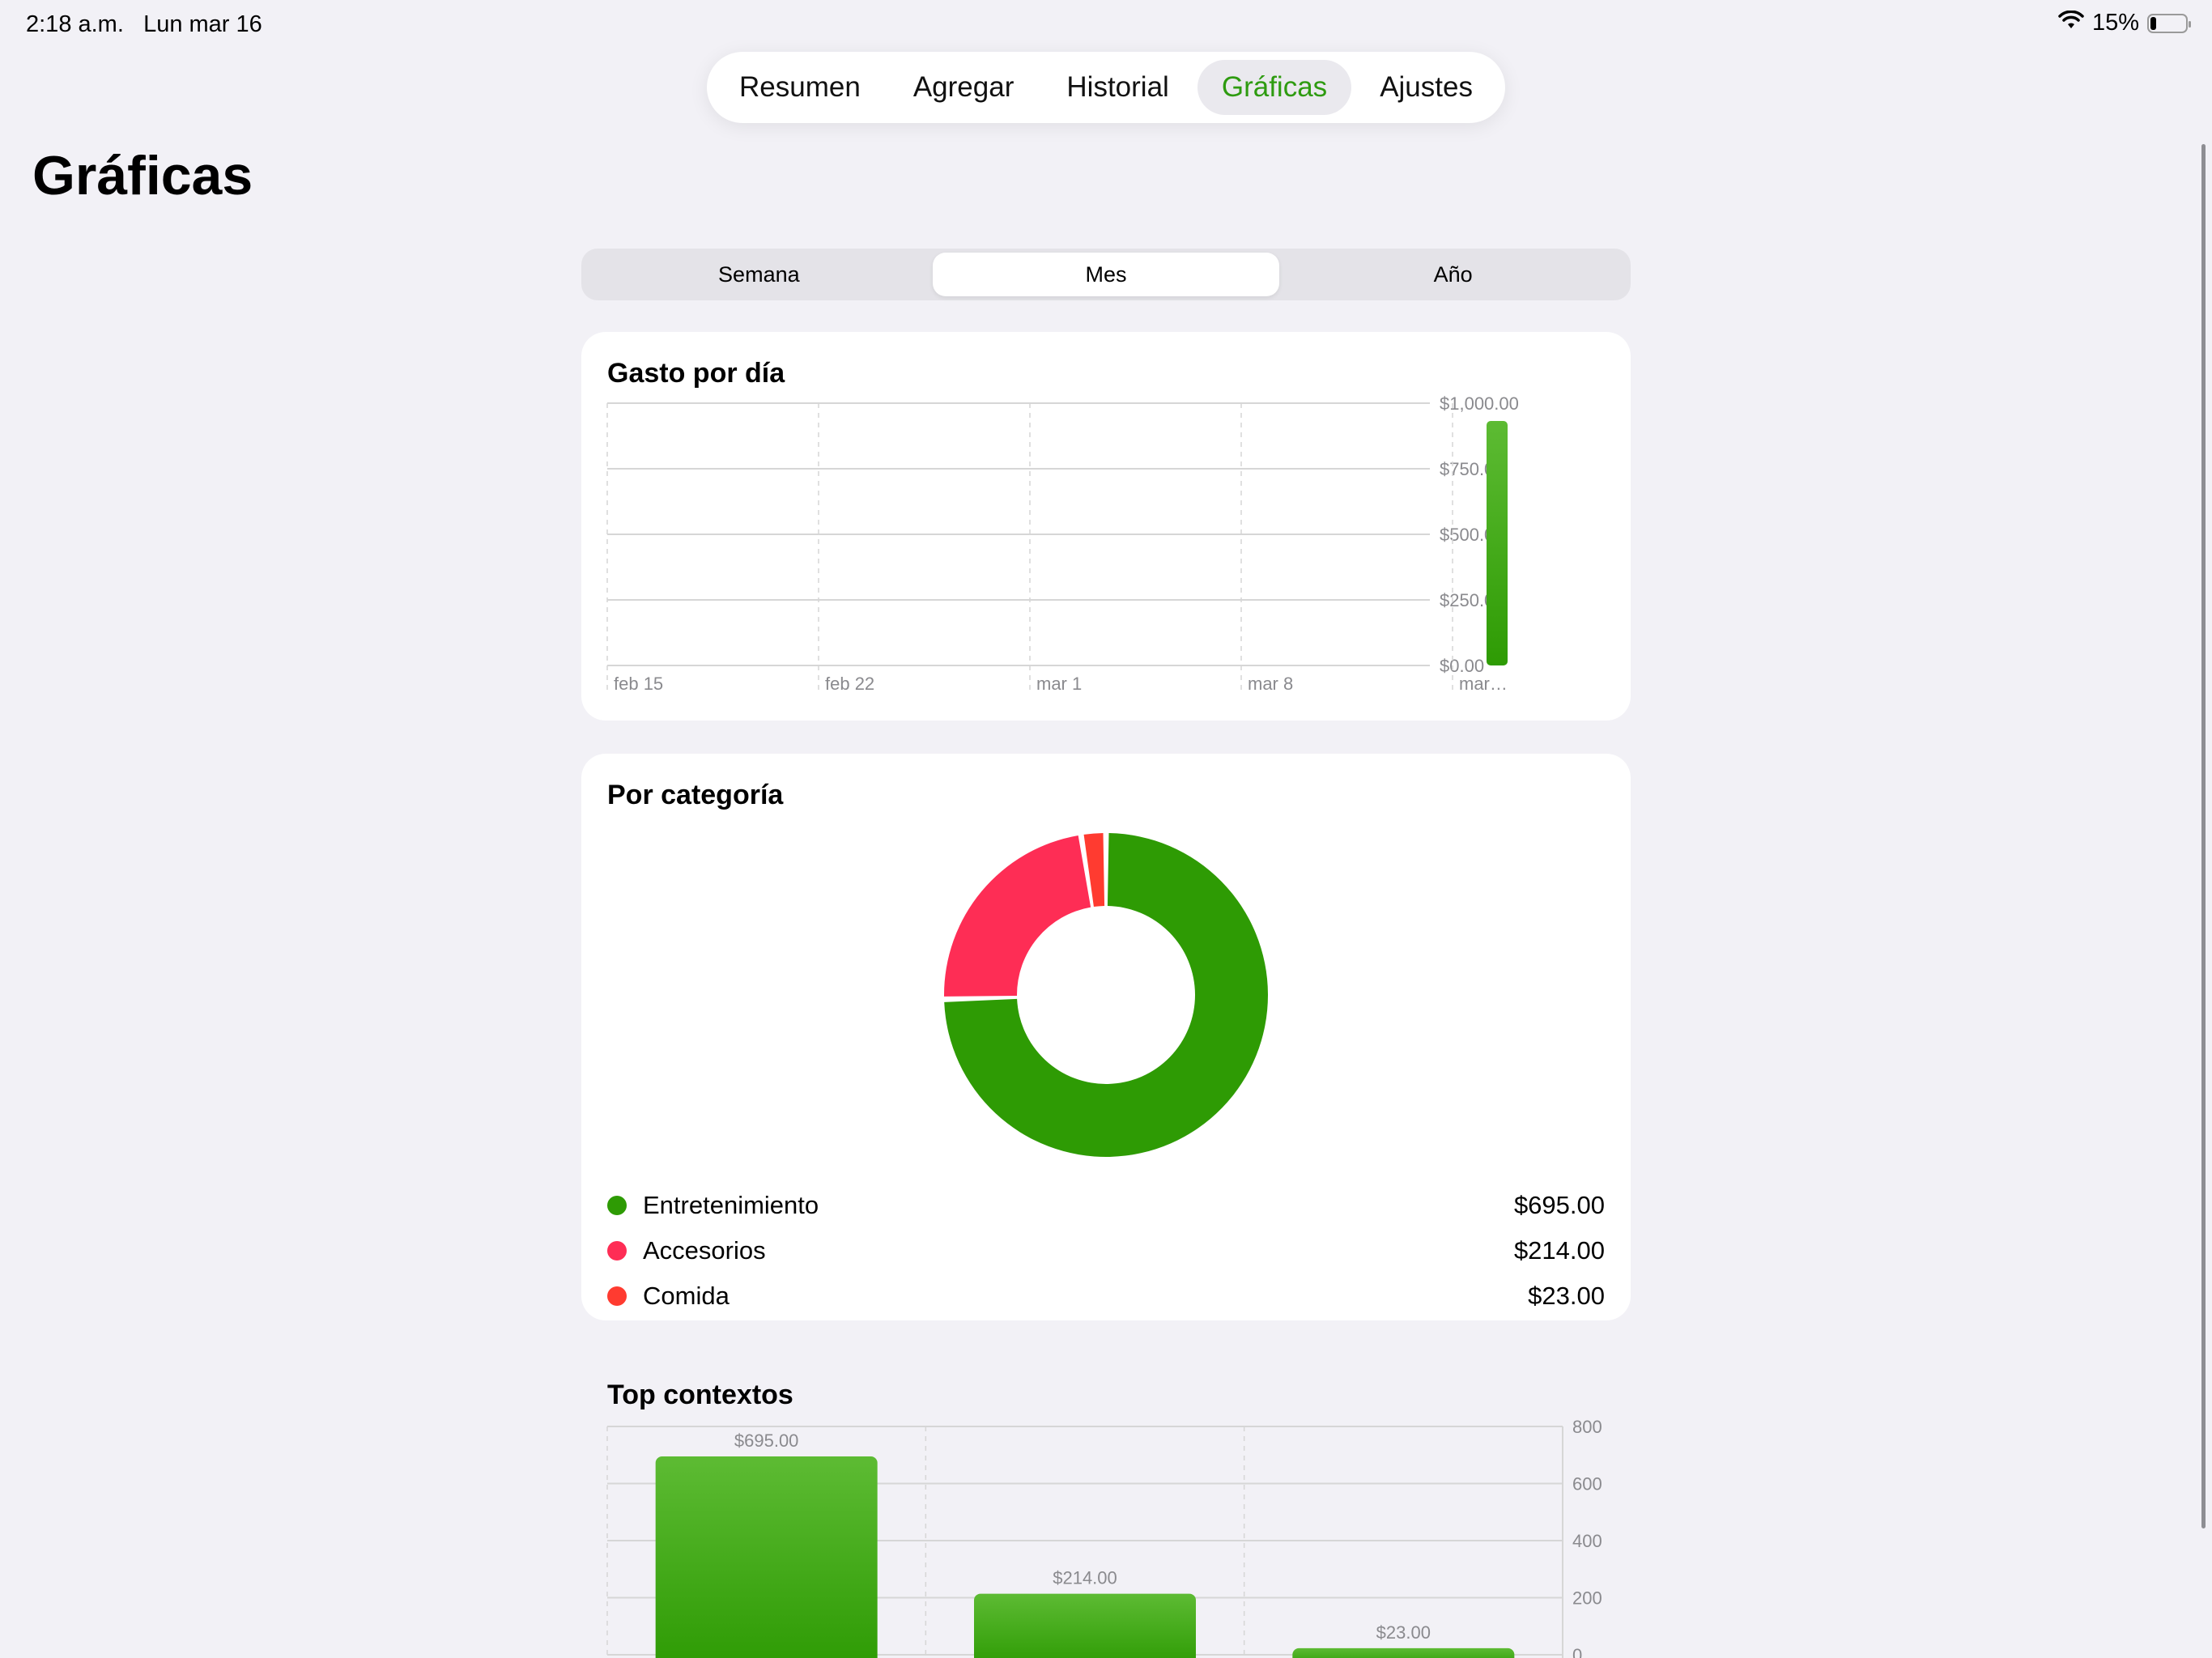  Describe the element at coordinates (1559, 1250) in the screenshot. I see `legend-value: $214.00` at that location.